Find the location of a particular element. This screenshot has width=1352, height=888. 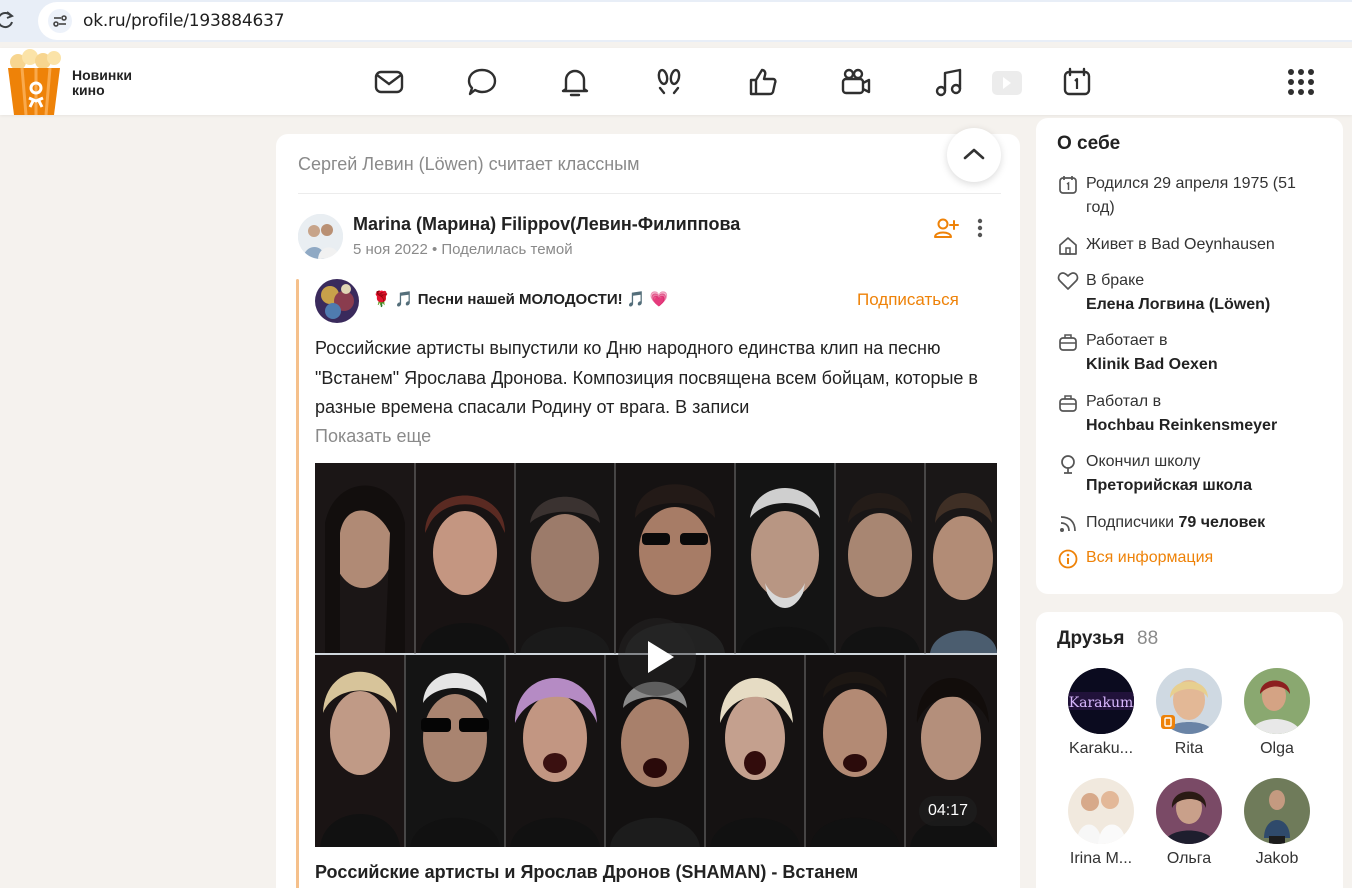

chevron-up-icon is located at coordinates (974, 154).